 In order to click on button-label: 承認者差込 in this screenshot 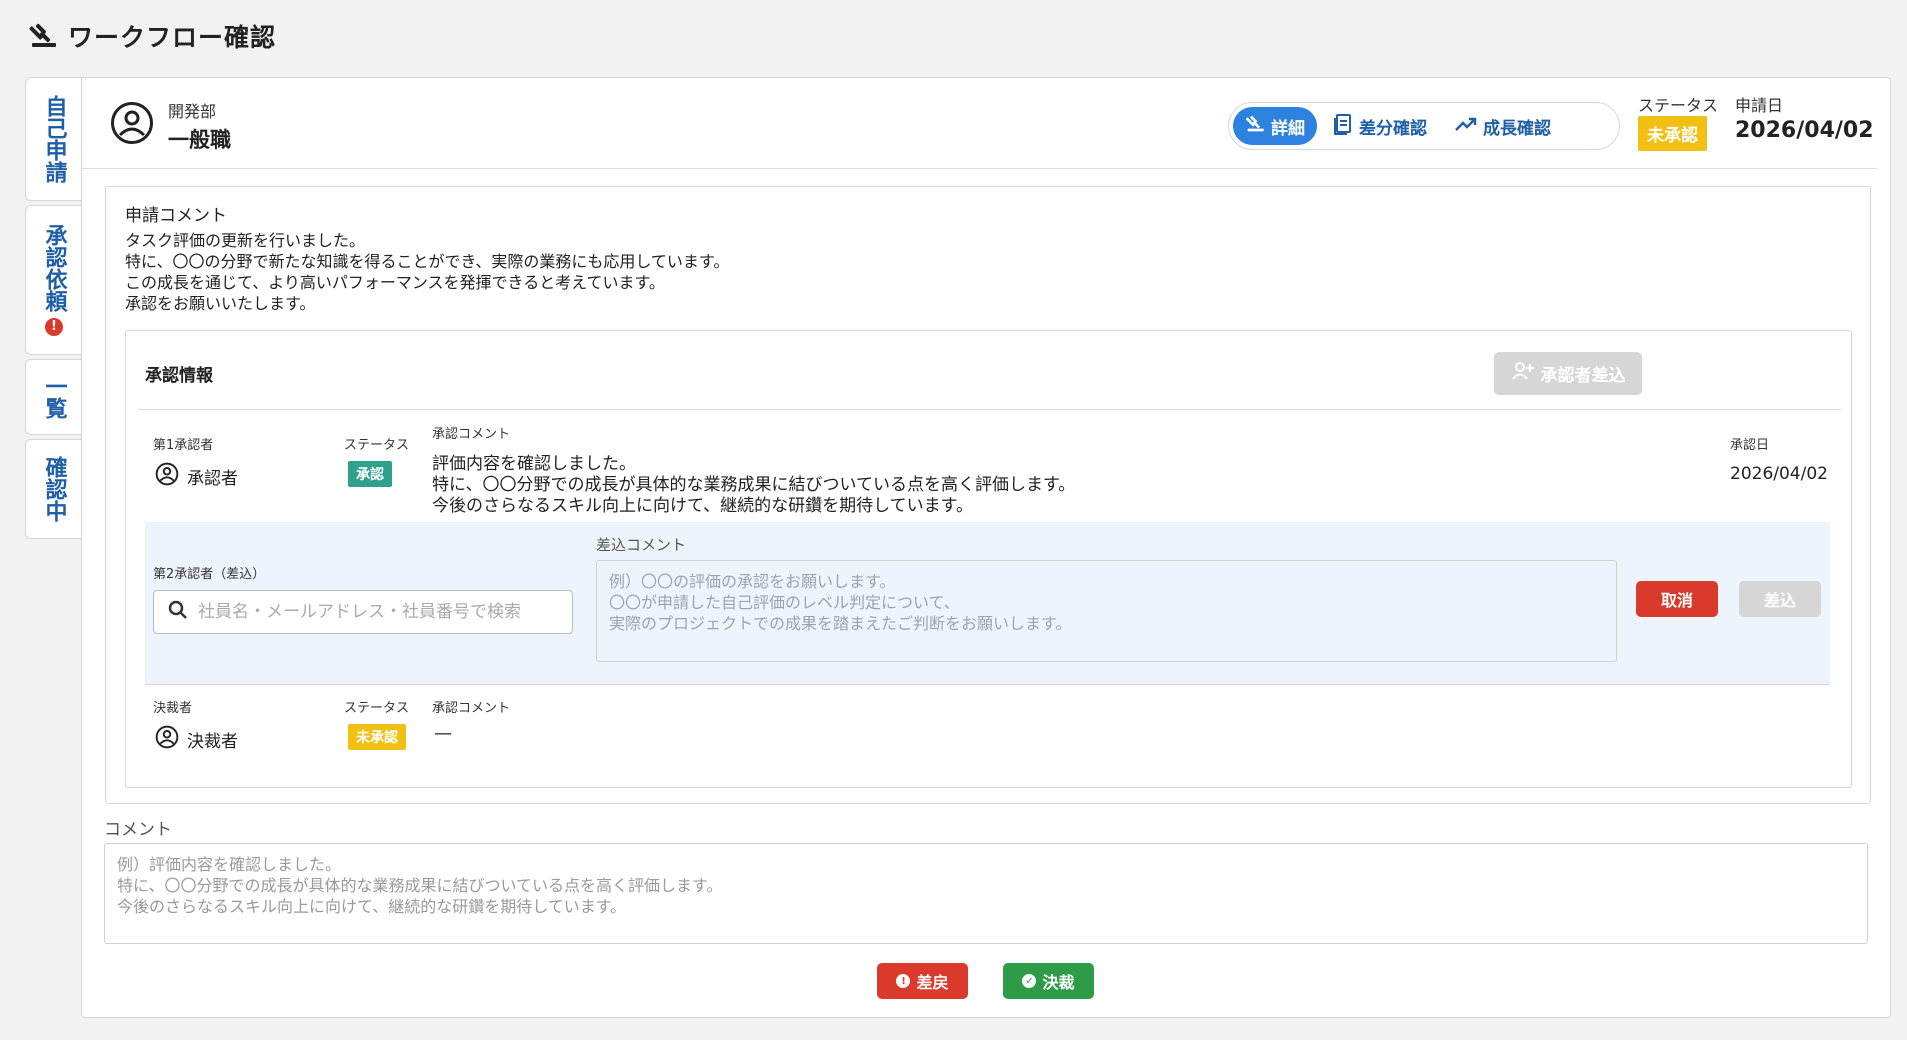, I will do `click(1583, 376)`.